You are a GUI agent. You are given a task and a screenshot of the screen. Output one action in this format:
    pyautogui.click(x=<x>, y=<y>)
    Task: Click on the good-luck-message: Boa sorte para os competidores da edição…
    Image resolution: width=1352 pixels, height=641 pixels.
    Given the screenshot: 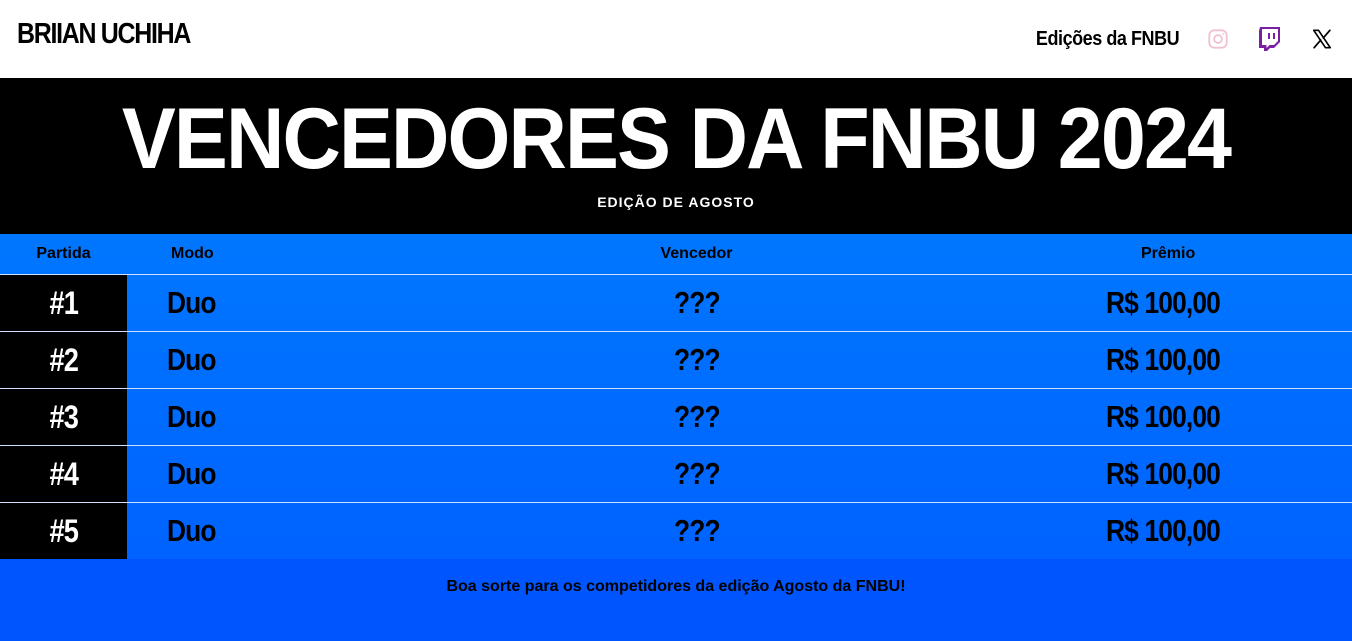 What is the action you would take?
    pyautogui.click(x=676, y=586)
    